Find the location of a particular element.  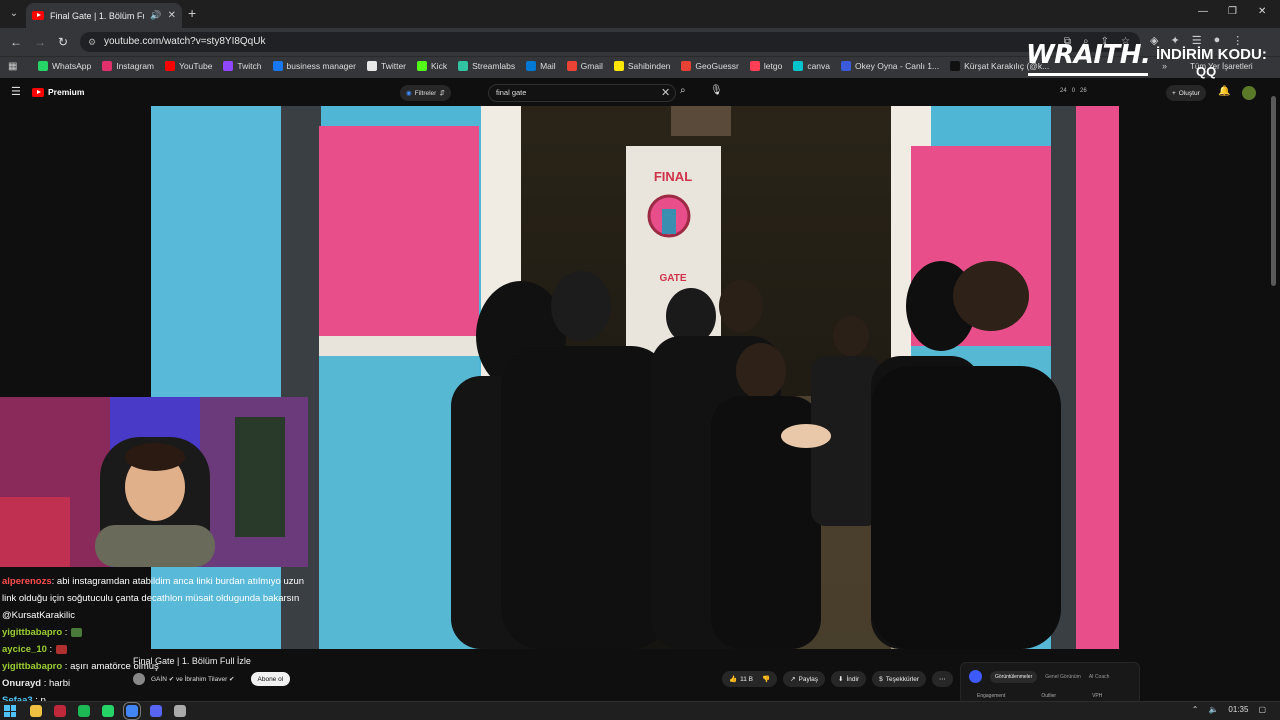

app-red-icon is located at coordinates (60, 711).